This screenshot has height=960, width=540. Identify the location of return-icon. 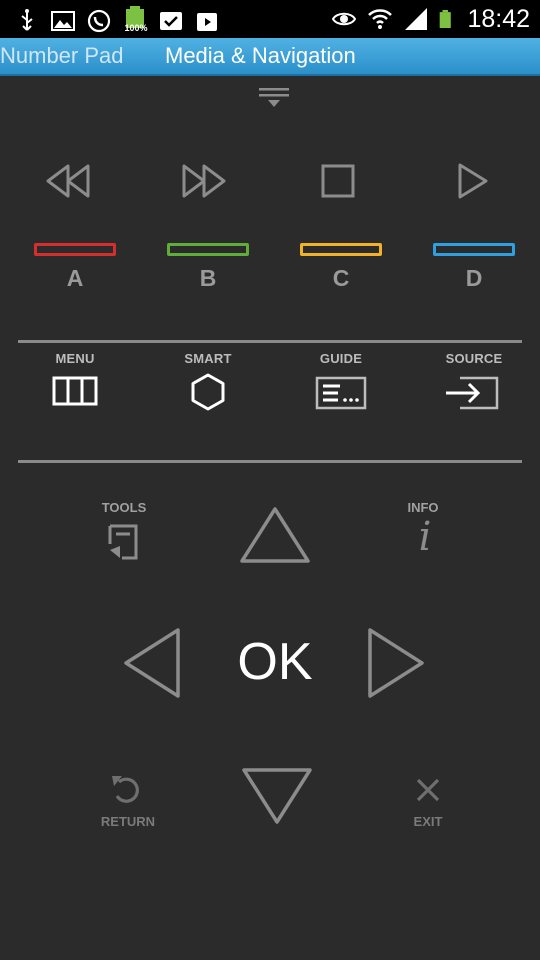
(126, 789).